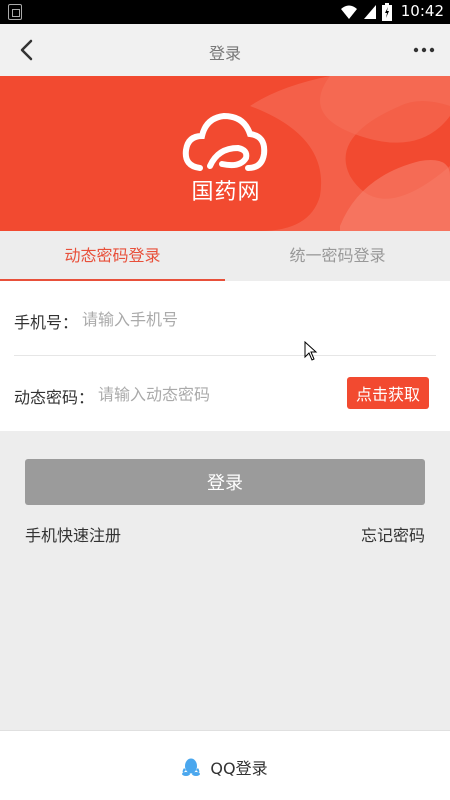 The height and width of the screenshot is (800, 450). I want to click on code-label: 动态密码：, so click(54, 397).